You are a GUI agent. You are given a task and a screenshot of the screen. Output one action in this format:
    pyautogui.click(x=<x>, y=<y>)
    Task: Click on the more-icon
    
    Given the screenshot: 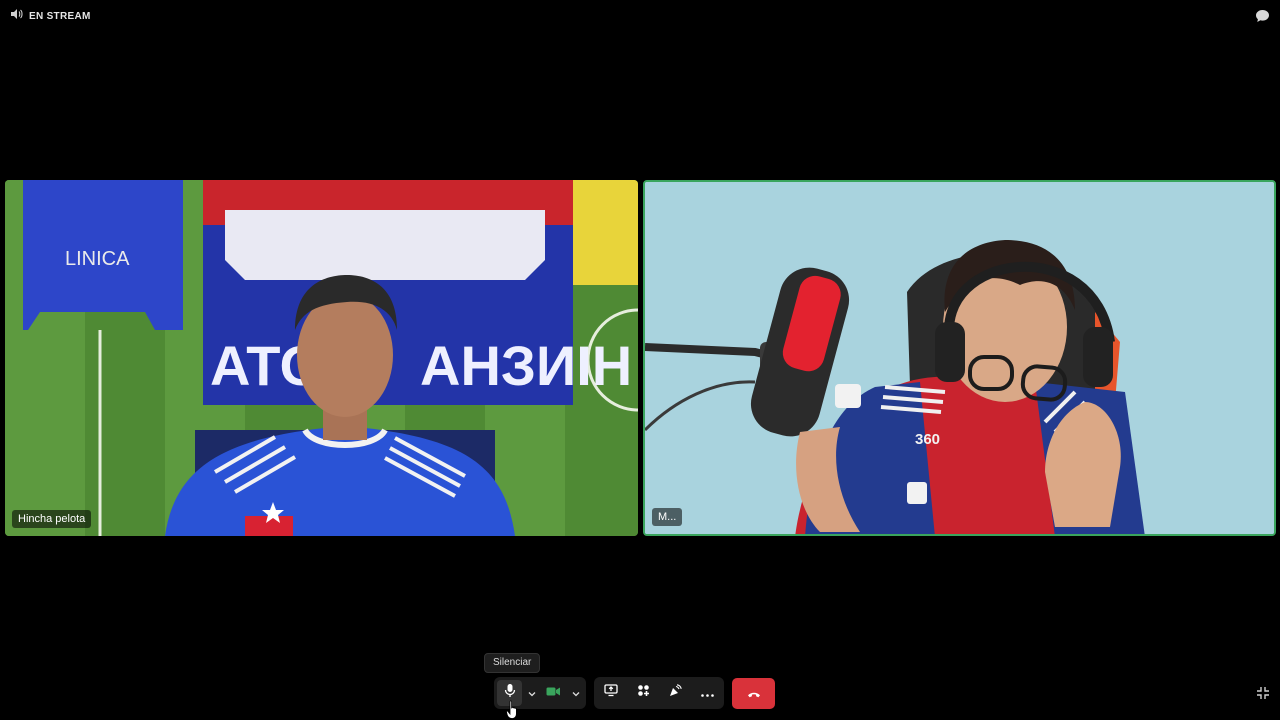 What is the action you would take?
    pyautogui.click(x=707, y=693)
    